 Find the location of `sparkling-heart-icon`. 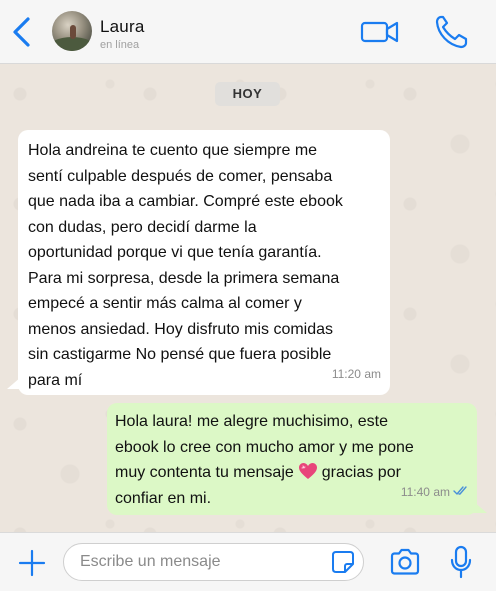

sparkling-heart-icon is located at coordinates (307, 471).